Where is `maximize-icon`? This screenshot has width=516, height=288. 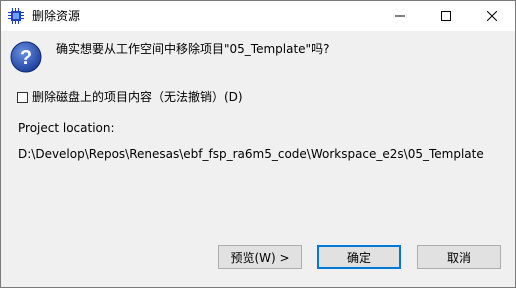
maximize-icon is located at coordinates (446, 16).